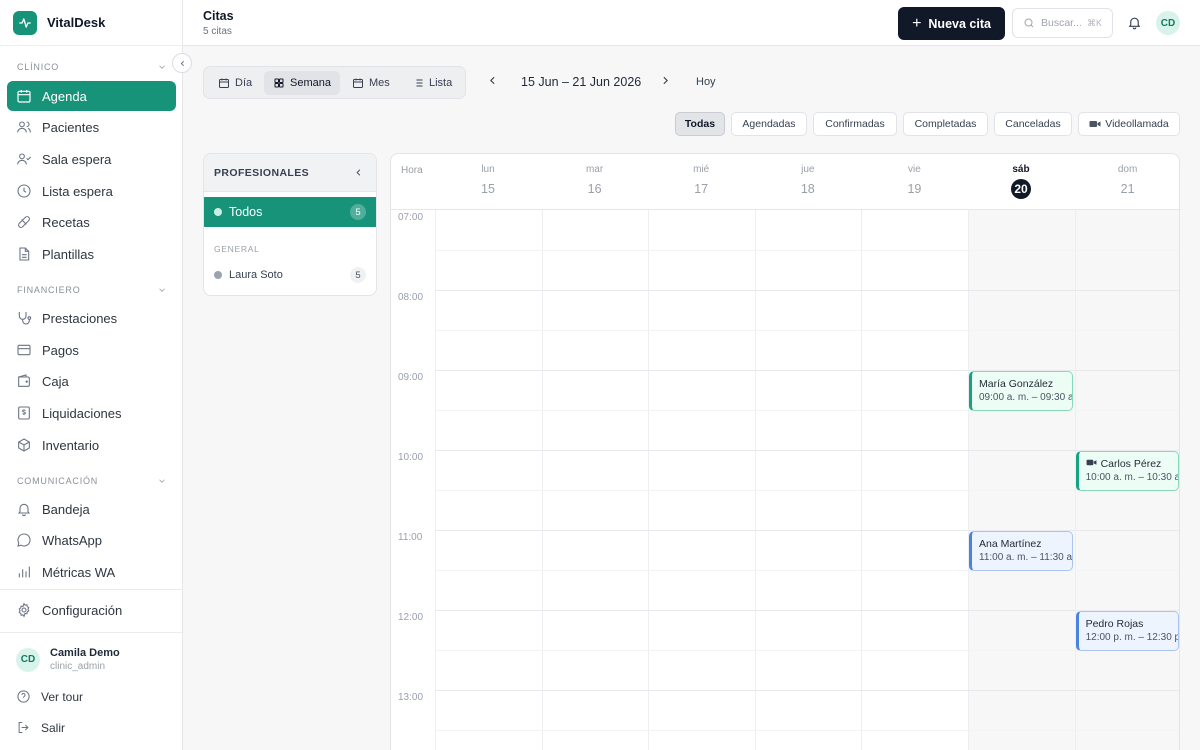  What do you see at coordinates (700, 124) in the screenshot?
I see `filter-todas: Todas` at bounding box center [700, 124].